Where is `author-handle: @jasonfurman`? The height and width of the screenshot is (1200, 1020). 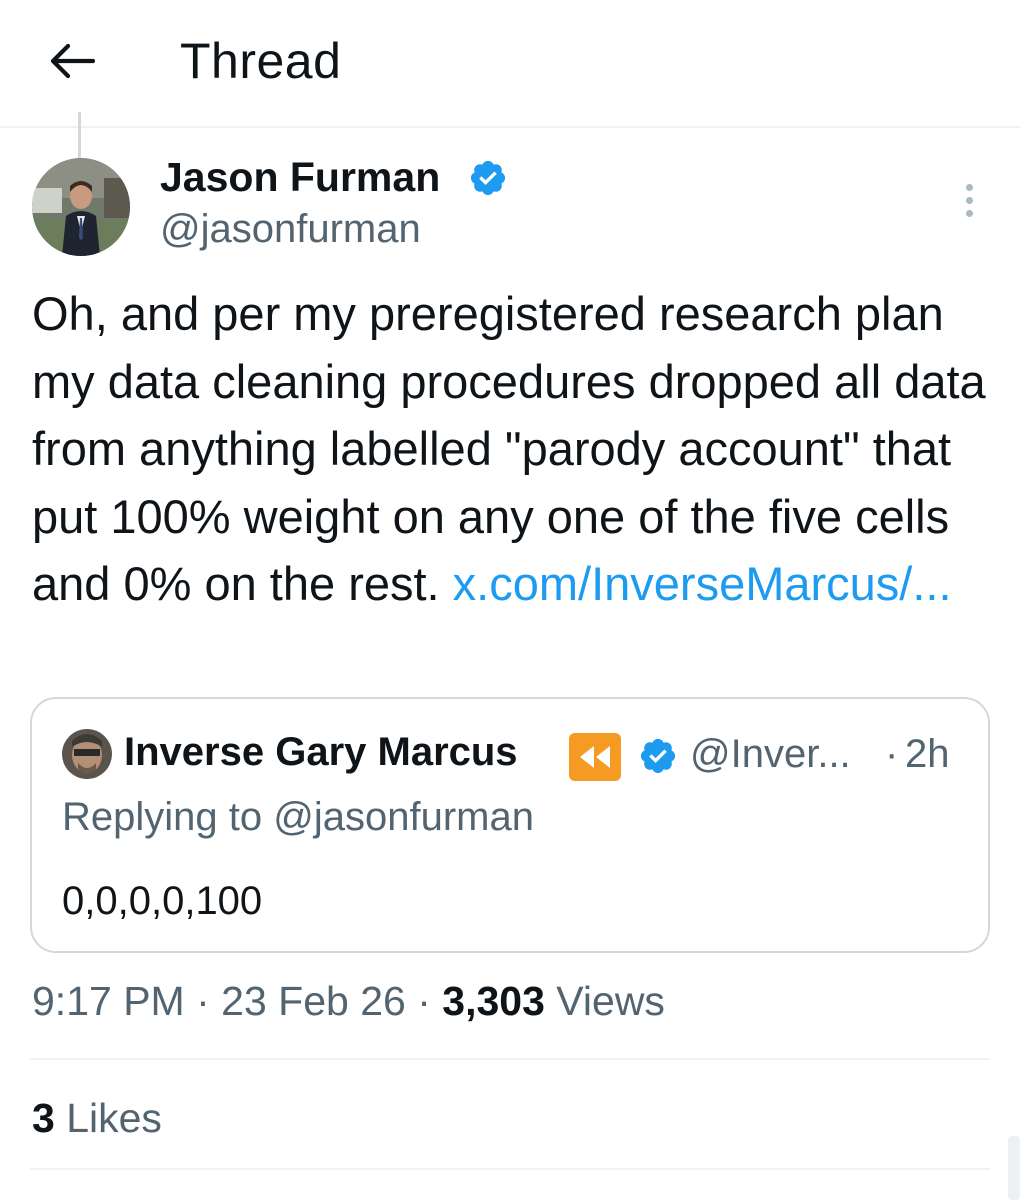
author-handle: @jasonfurman is located at coordinates (290, 229).